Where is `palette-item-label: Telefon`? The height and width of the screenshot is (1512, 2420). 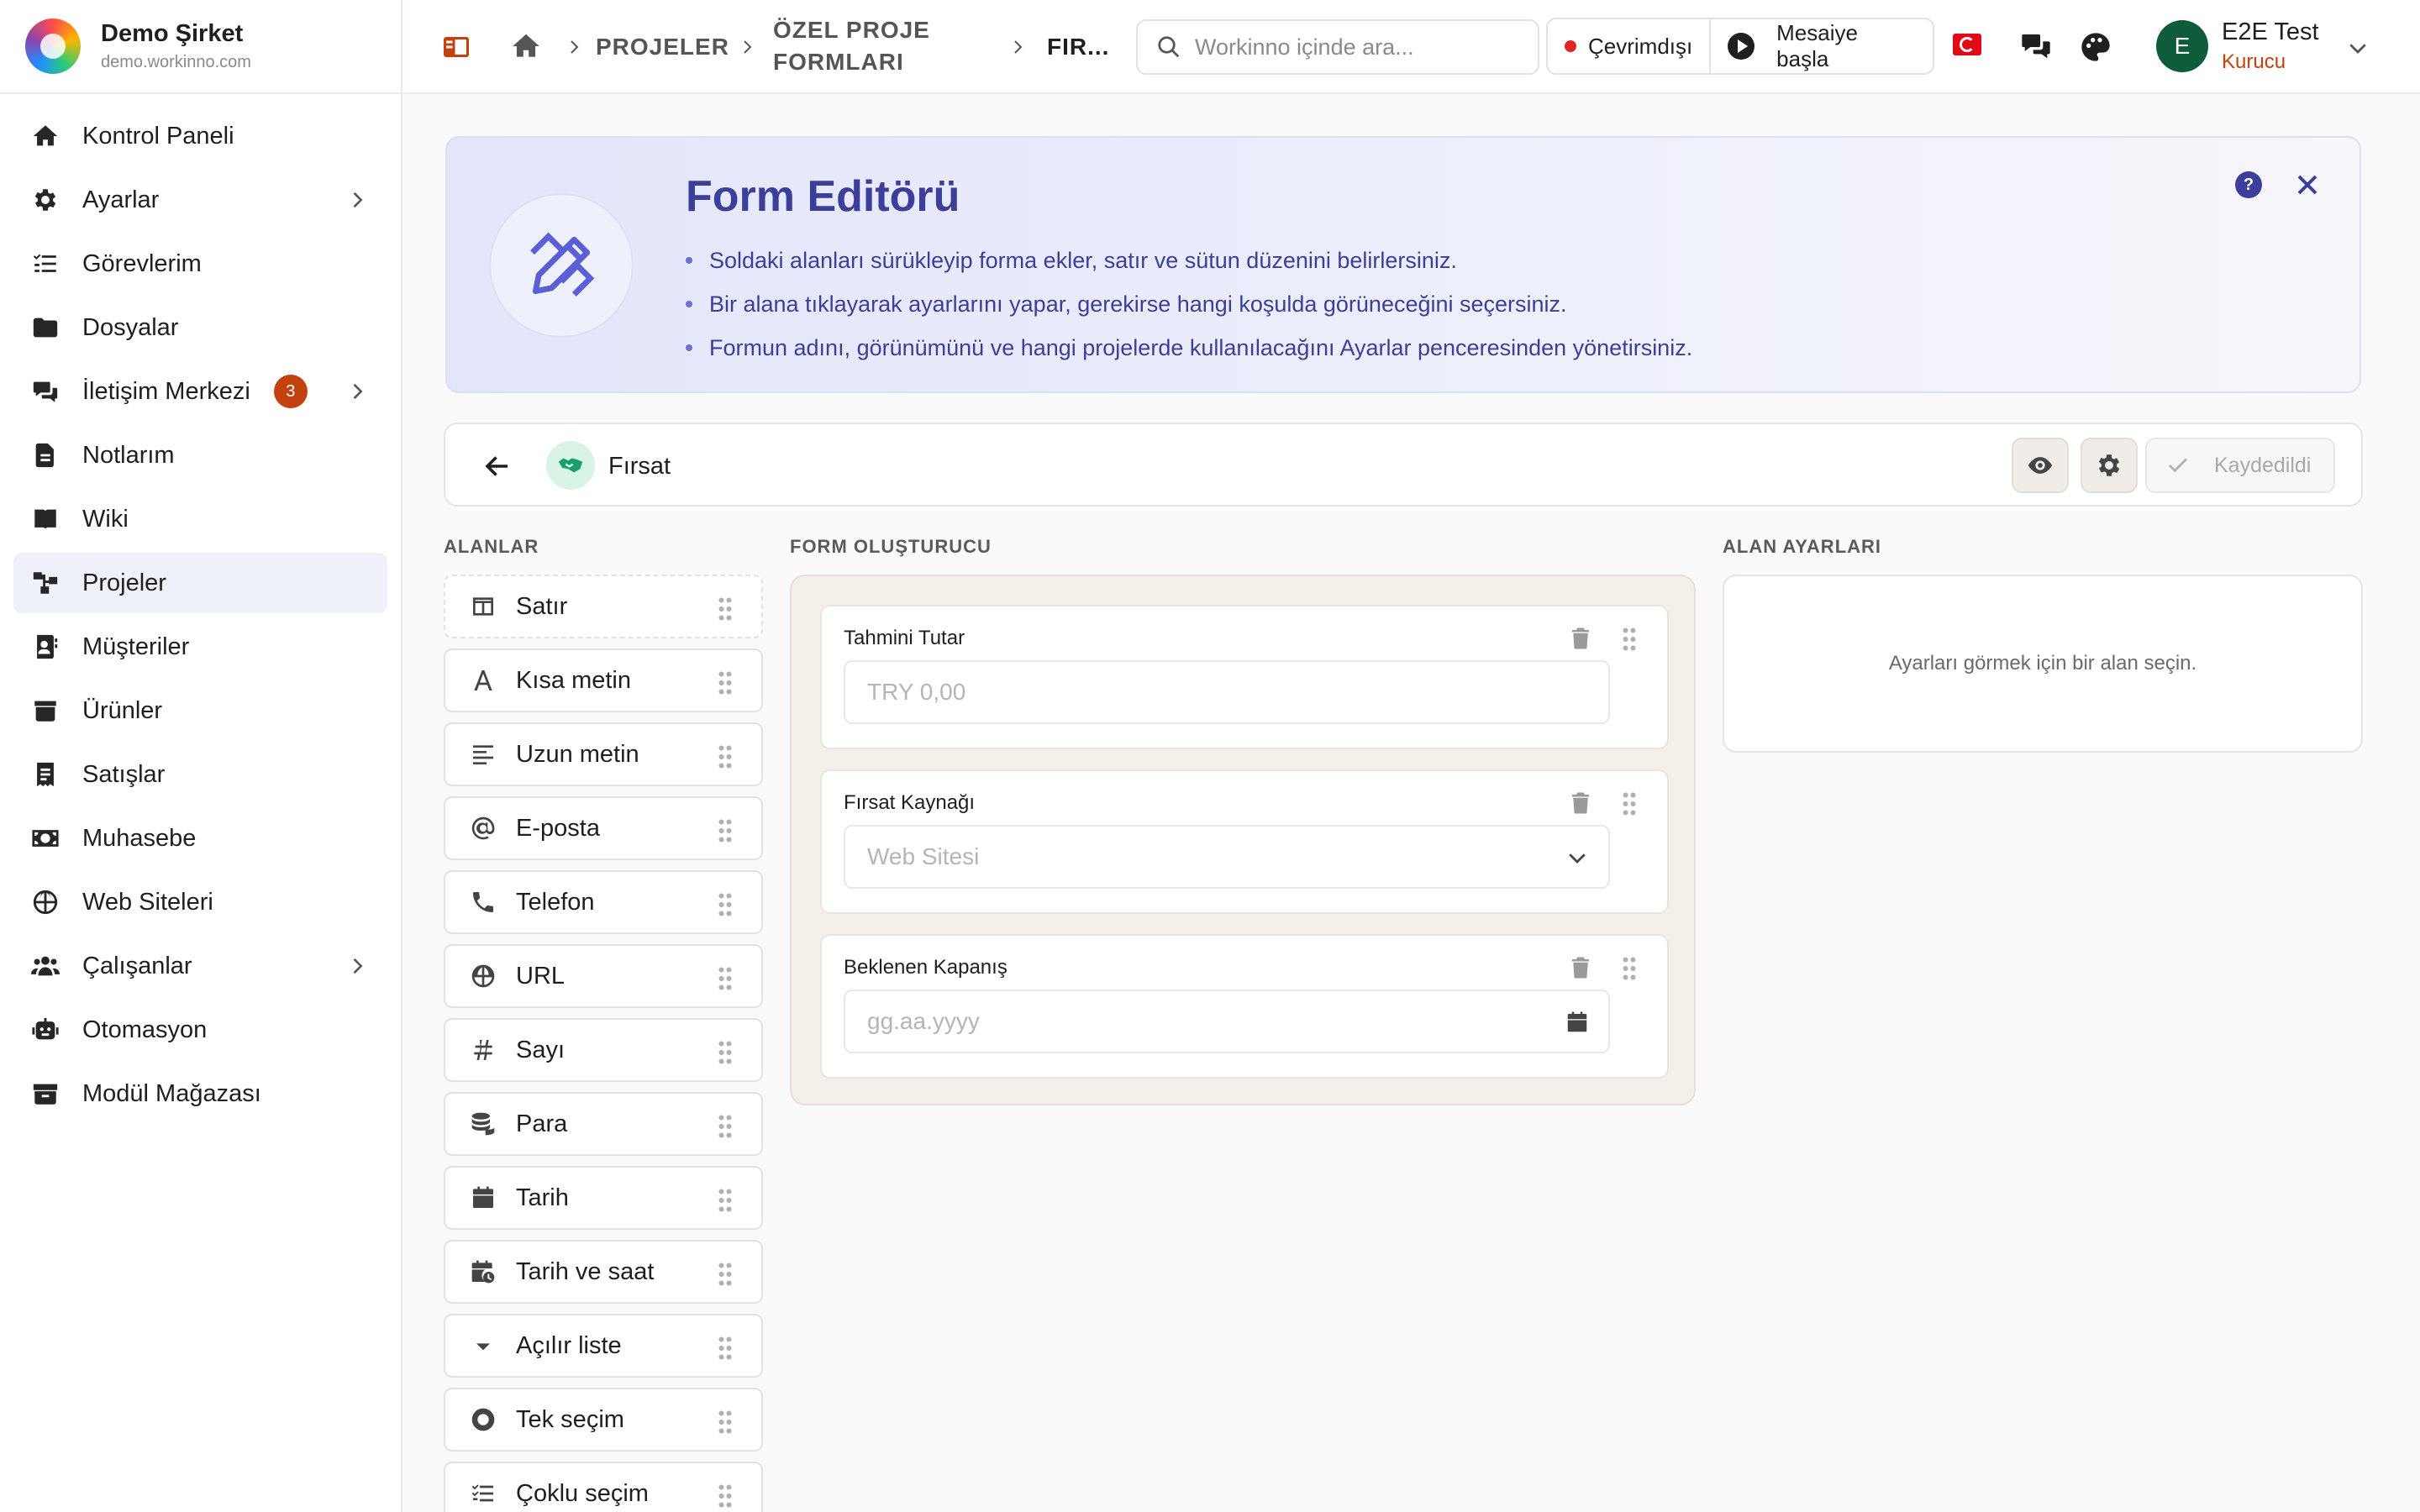
palette-item-label: Telefon is located at coordinates (555, 902).